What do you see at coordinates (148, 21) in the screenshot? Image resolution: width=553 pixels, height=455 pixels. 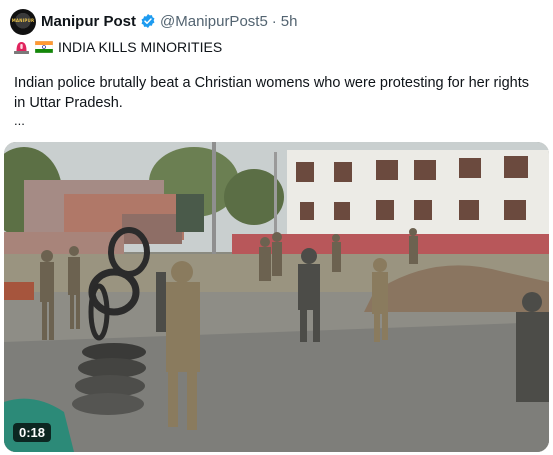 I see `verified-badge-icon` at bounding box center [148, 21].